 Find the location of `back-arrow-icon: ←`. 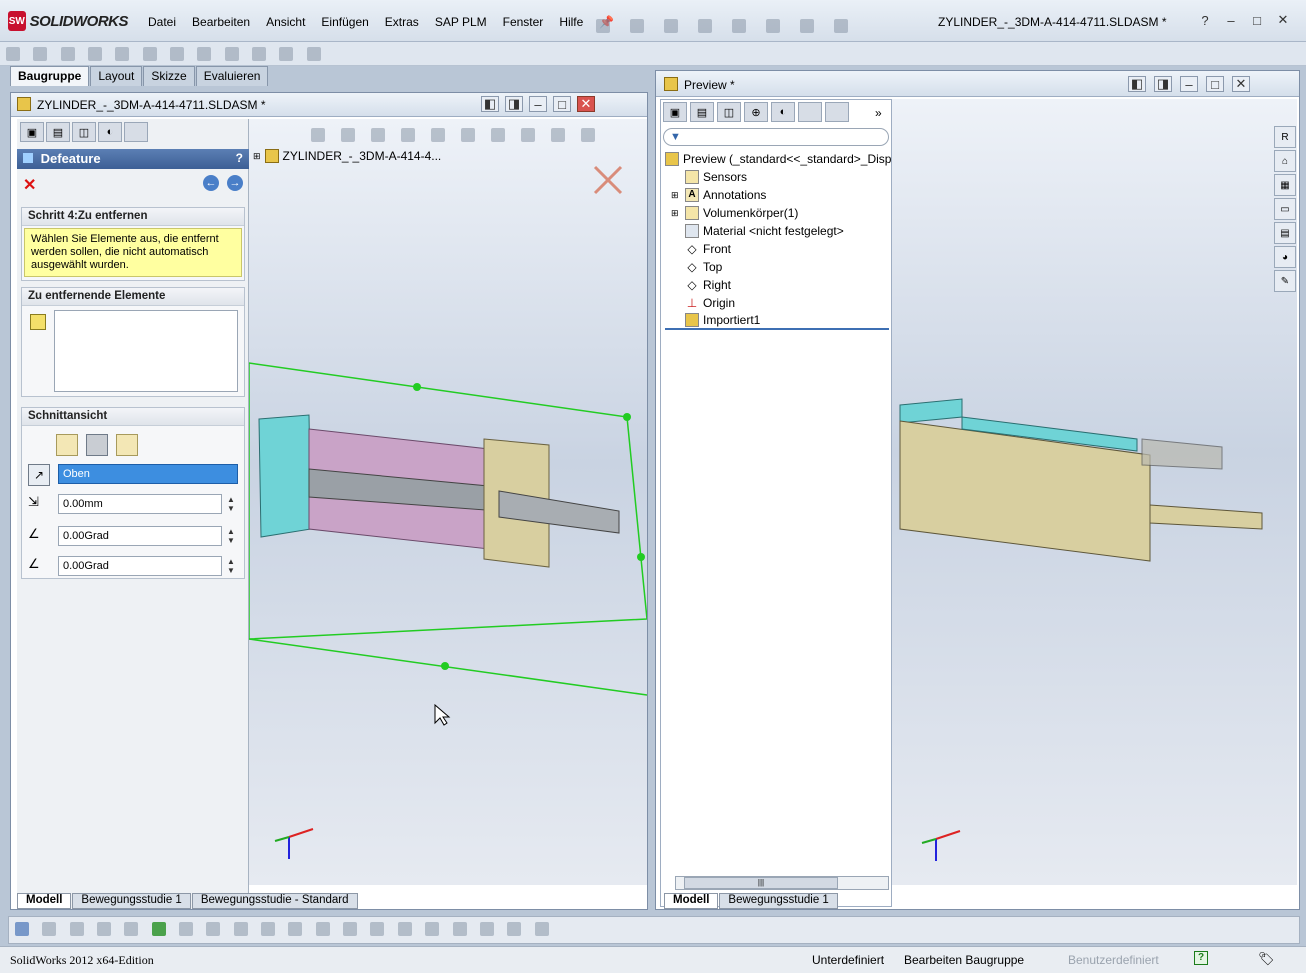

back-arrow-icon: ← is located at coordinates (211, 183).